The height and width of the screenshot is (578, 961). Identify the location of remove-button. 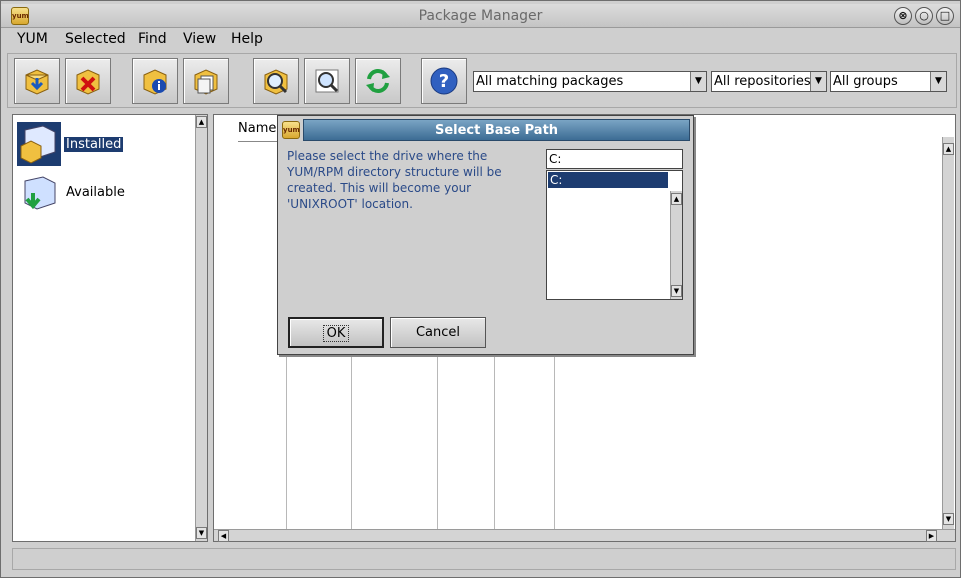
(88, 81).